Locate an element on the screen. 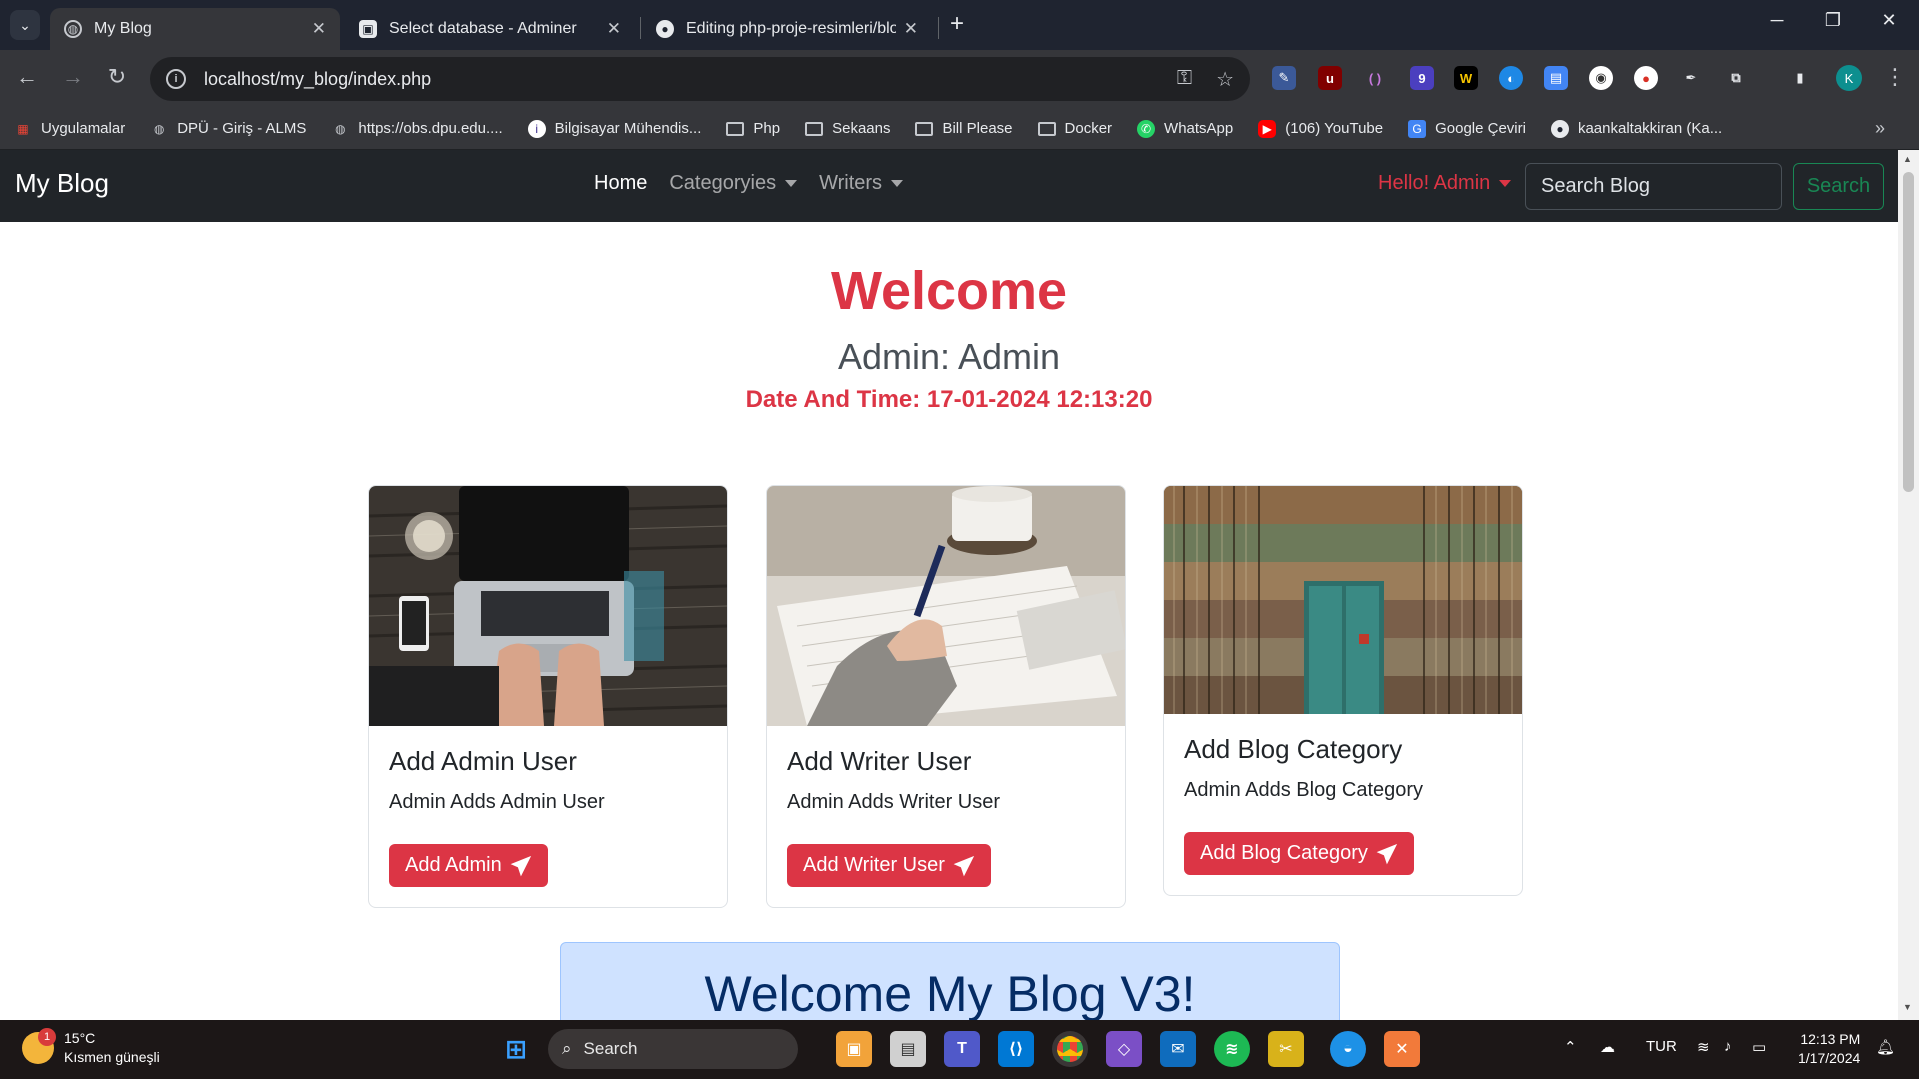 The image size is (1919, 1079). visual-studio-icon: ◇ is located at coordinates (1124, 1049).